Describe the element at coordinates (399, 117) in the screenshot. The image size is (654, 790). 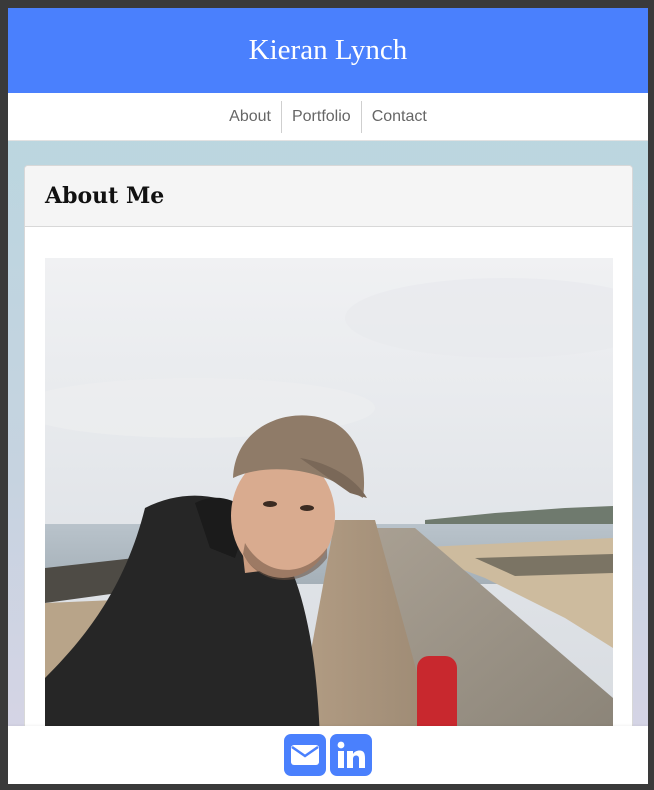
I see `nav-link-contact: Contact` at that location.